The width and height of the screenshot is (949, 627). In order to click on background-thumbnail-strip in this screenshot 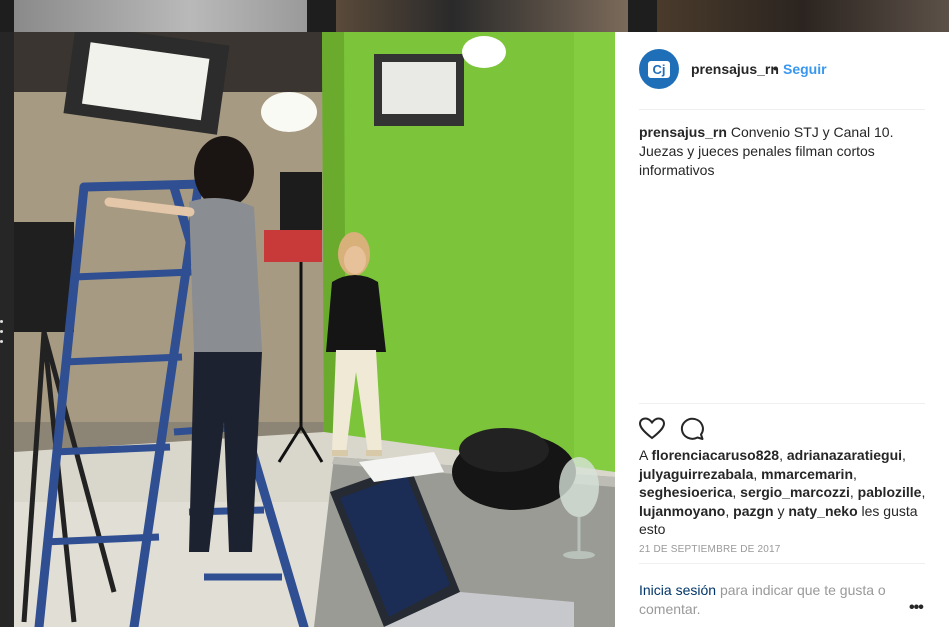, I will do `click(474, 16)`.